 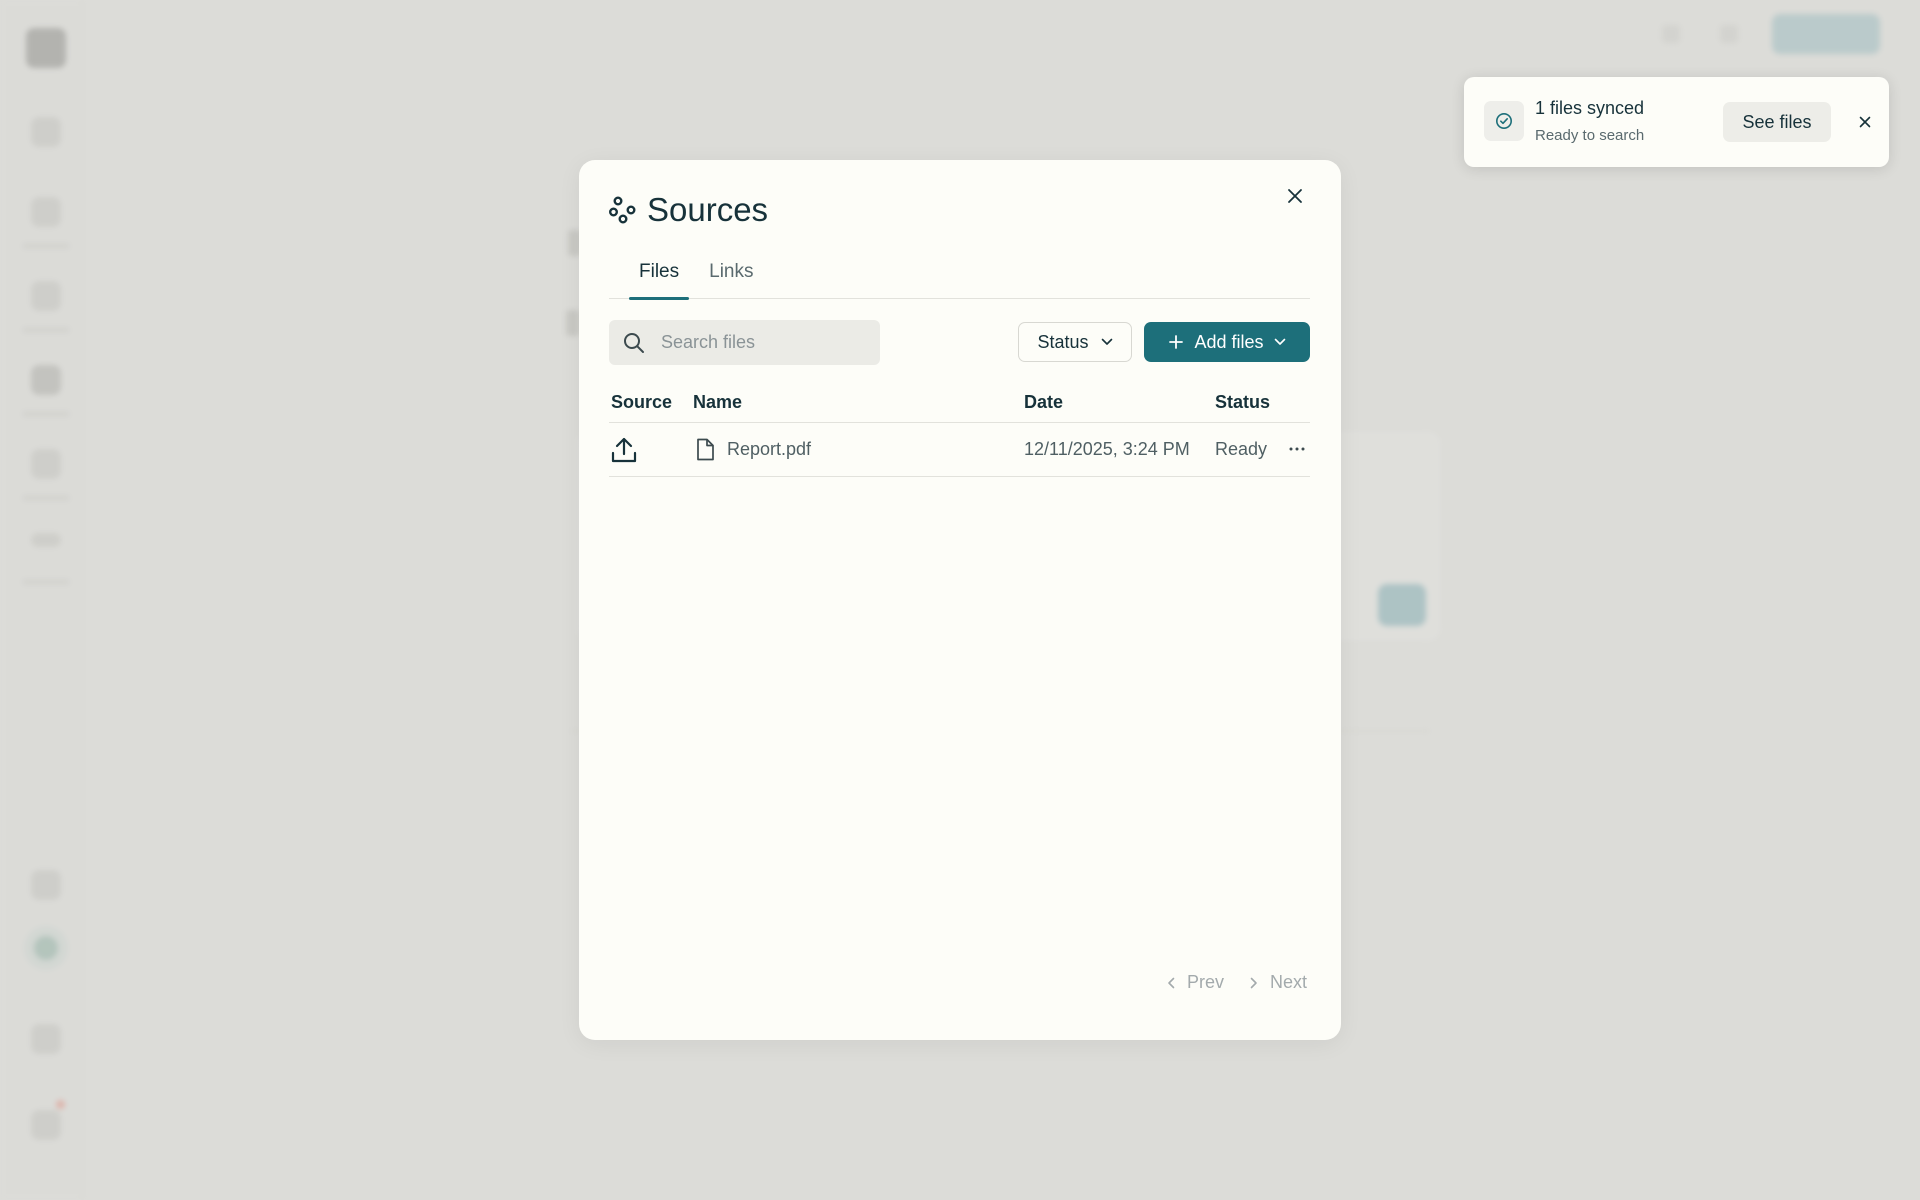 What do you see at coordinates (1590, 135) in the screenshot?
I see `toast-subtitle: Ready to search` at bounding box center [1590, 135].